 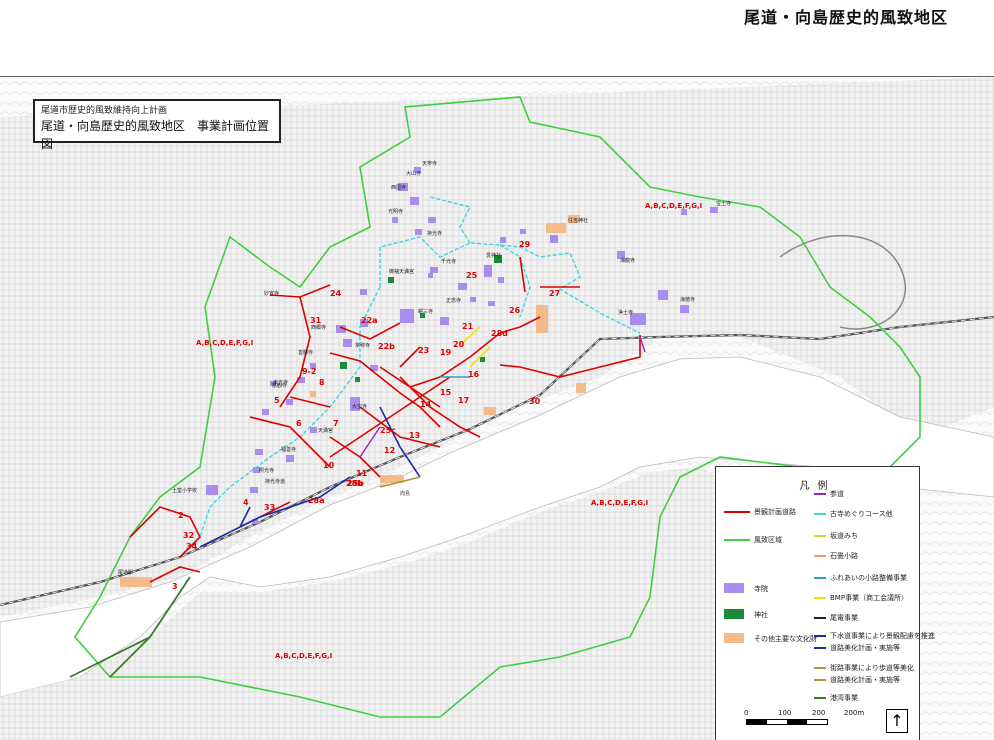 What do you see at coordinates (837, 494) in the screenshot?
I see `legend-label: 参道` at bounding box center [837, 494].